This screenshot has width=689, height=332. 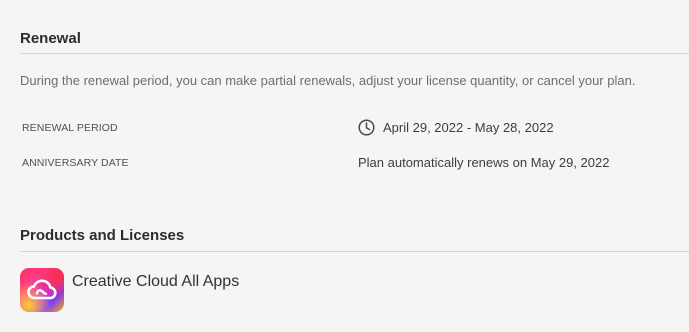 What do you see at coordinates (366, 127) in the screenshot?
I see `clock-icon` at bounding box center [366, 127].